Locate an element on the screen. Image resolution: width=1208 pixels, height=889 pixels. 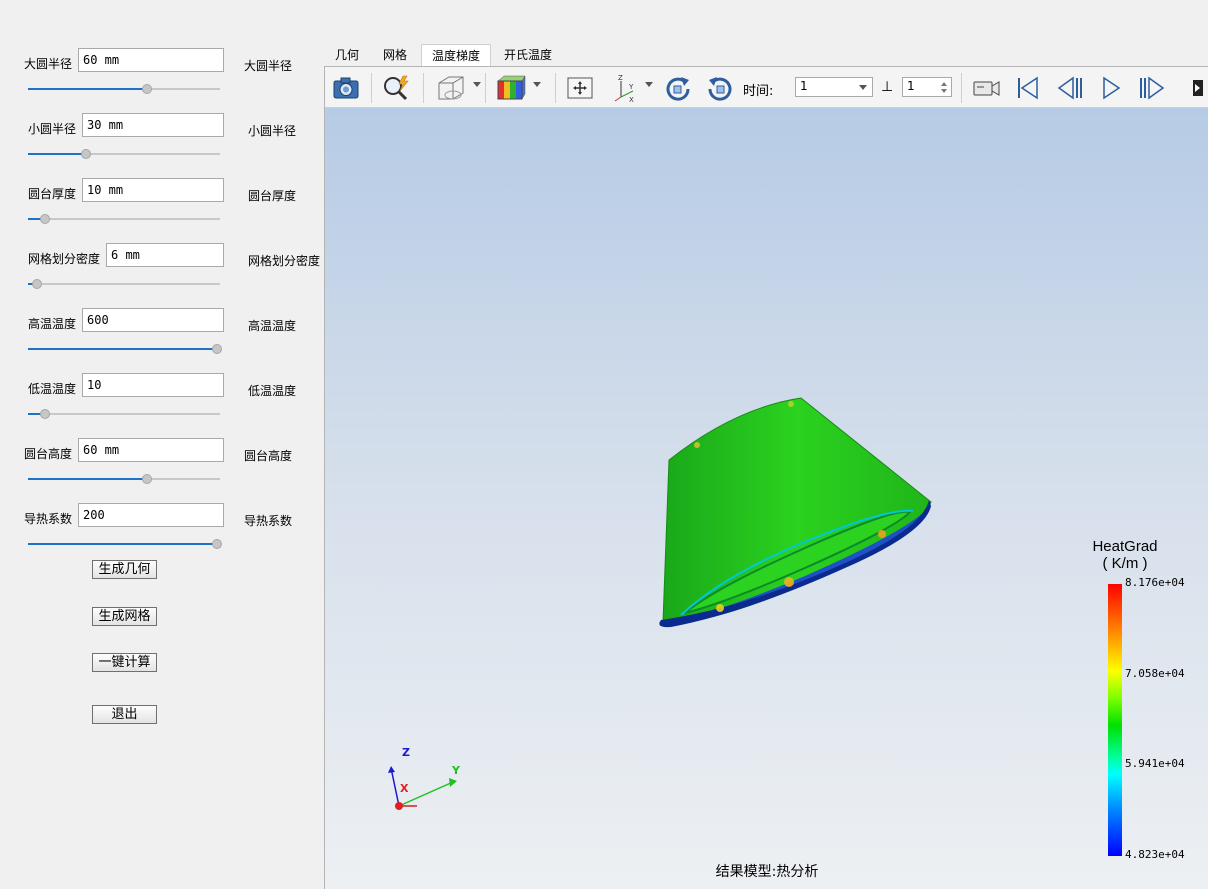
time-select: 1 is located at coordinates (834, 87).